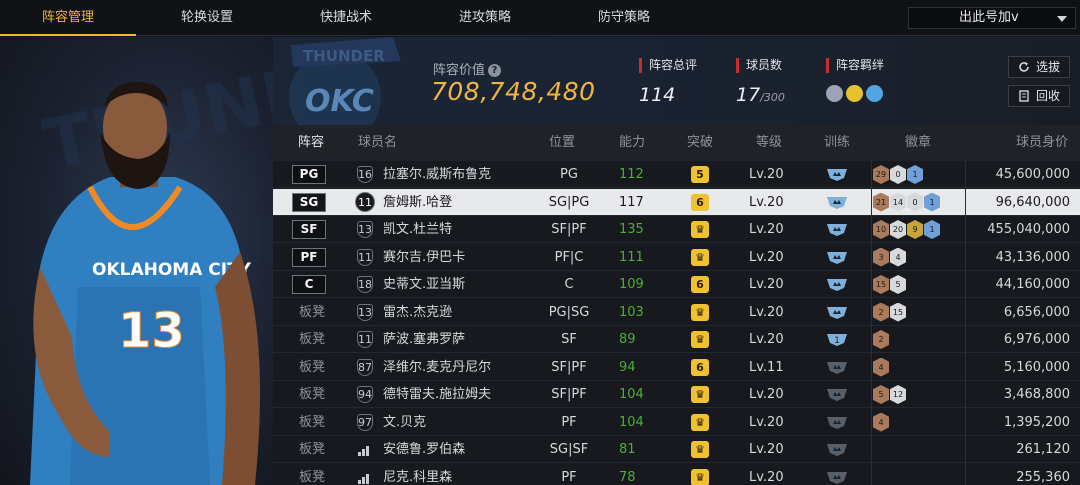  Describe the element at coordinates (748, 95) in the screenshot. I see `player-count: 17` at that location.